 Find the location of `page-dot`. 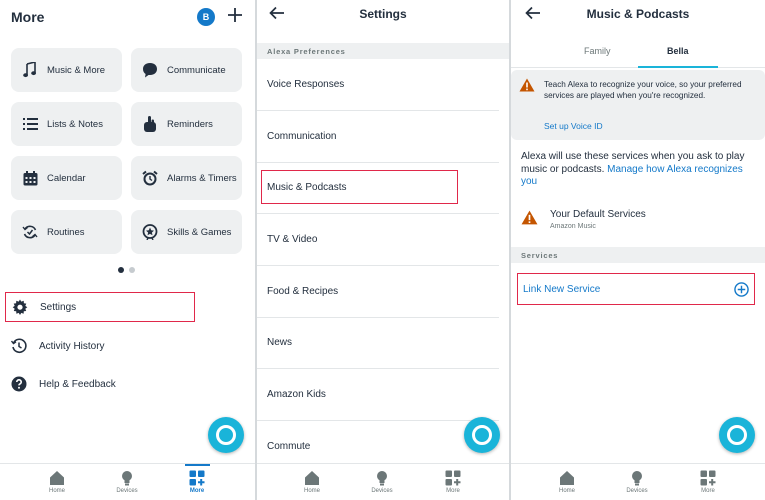

page-dot is located at coordinates (132, 270).